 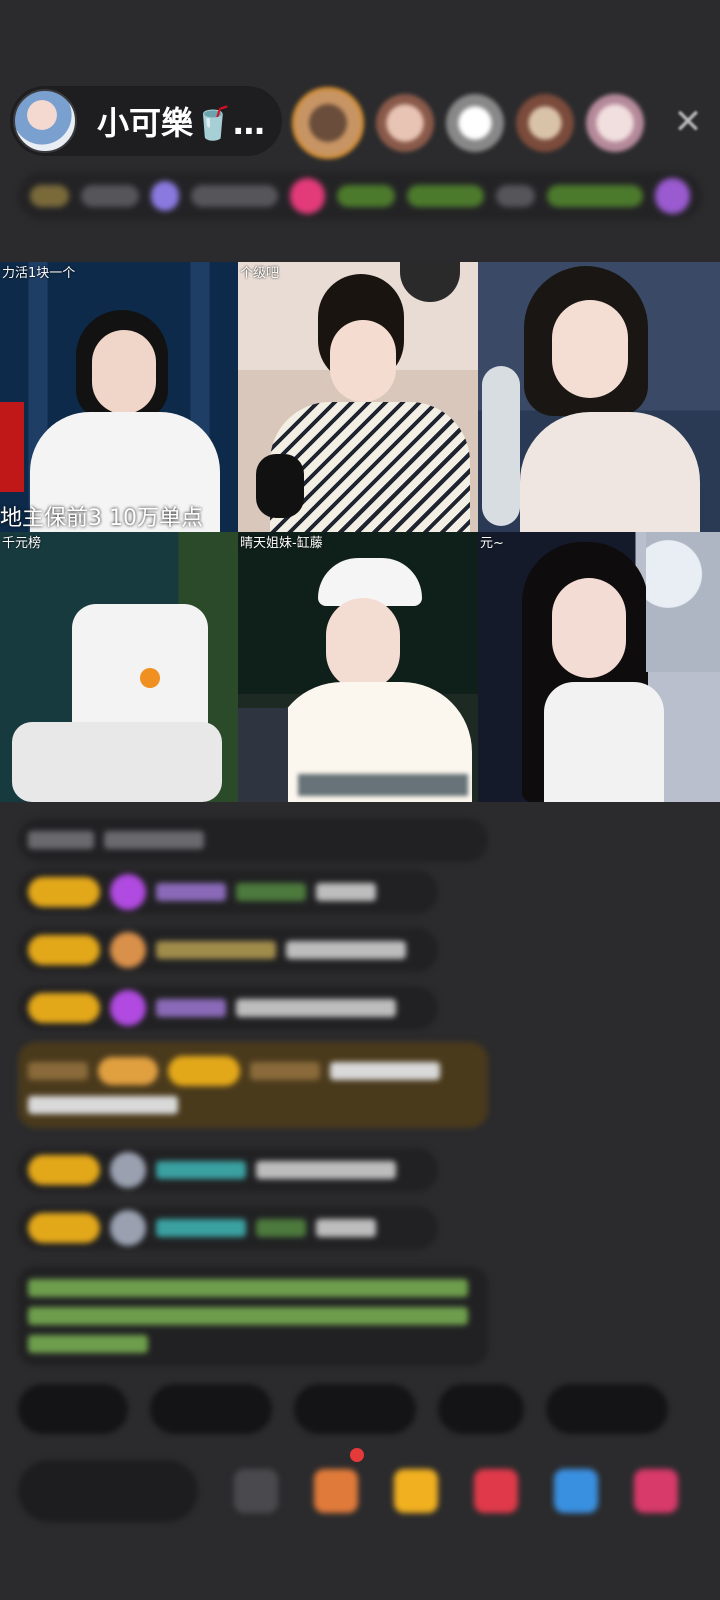 I want to click on chair-tag, so click(x=150, y=678).